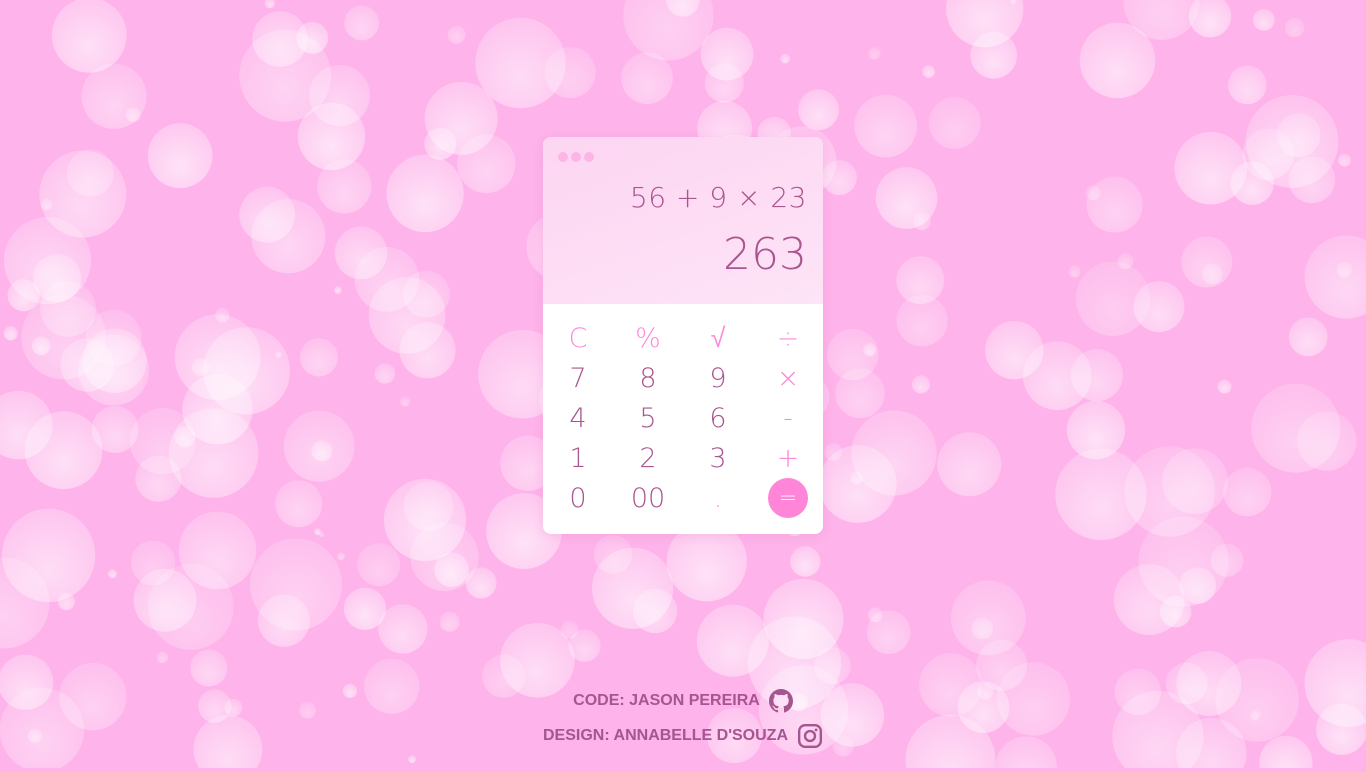  I want to click on key-button: 4, so click(578, 418).